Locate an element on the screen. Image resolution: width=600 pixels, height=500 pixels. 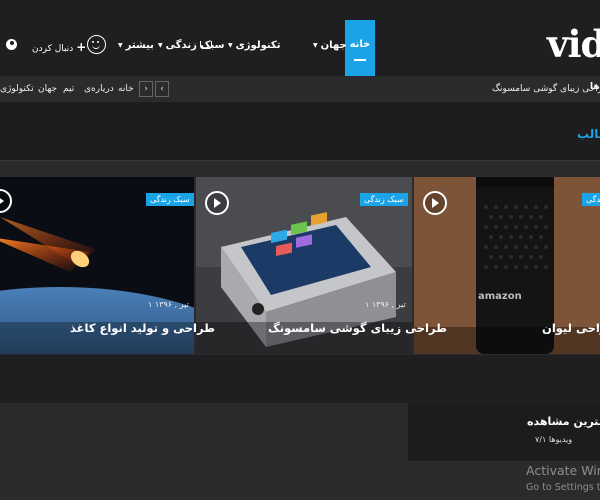
ticker-headline-link: طراحی زیبای گوشی سامسونگ is located at coordinates (546, 89).